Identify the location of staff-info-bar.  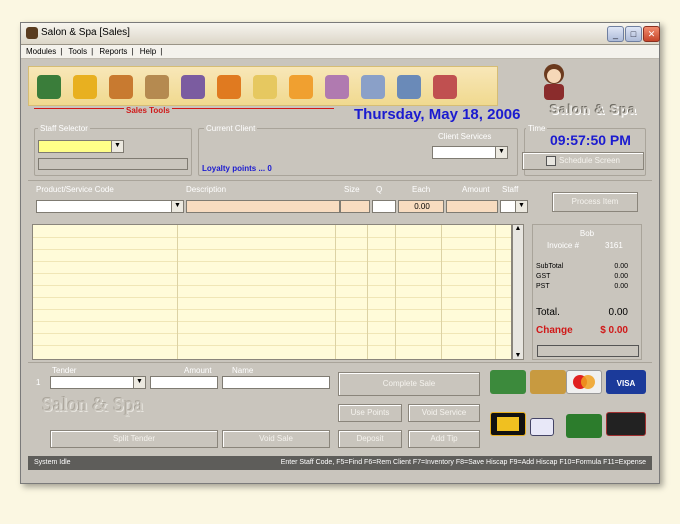
(113, 164).